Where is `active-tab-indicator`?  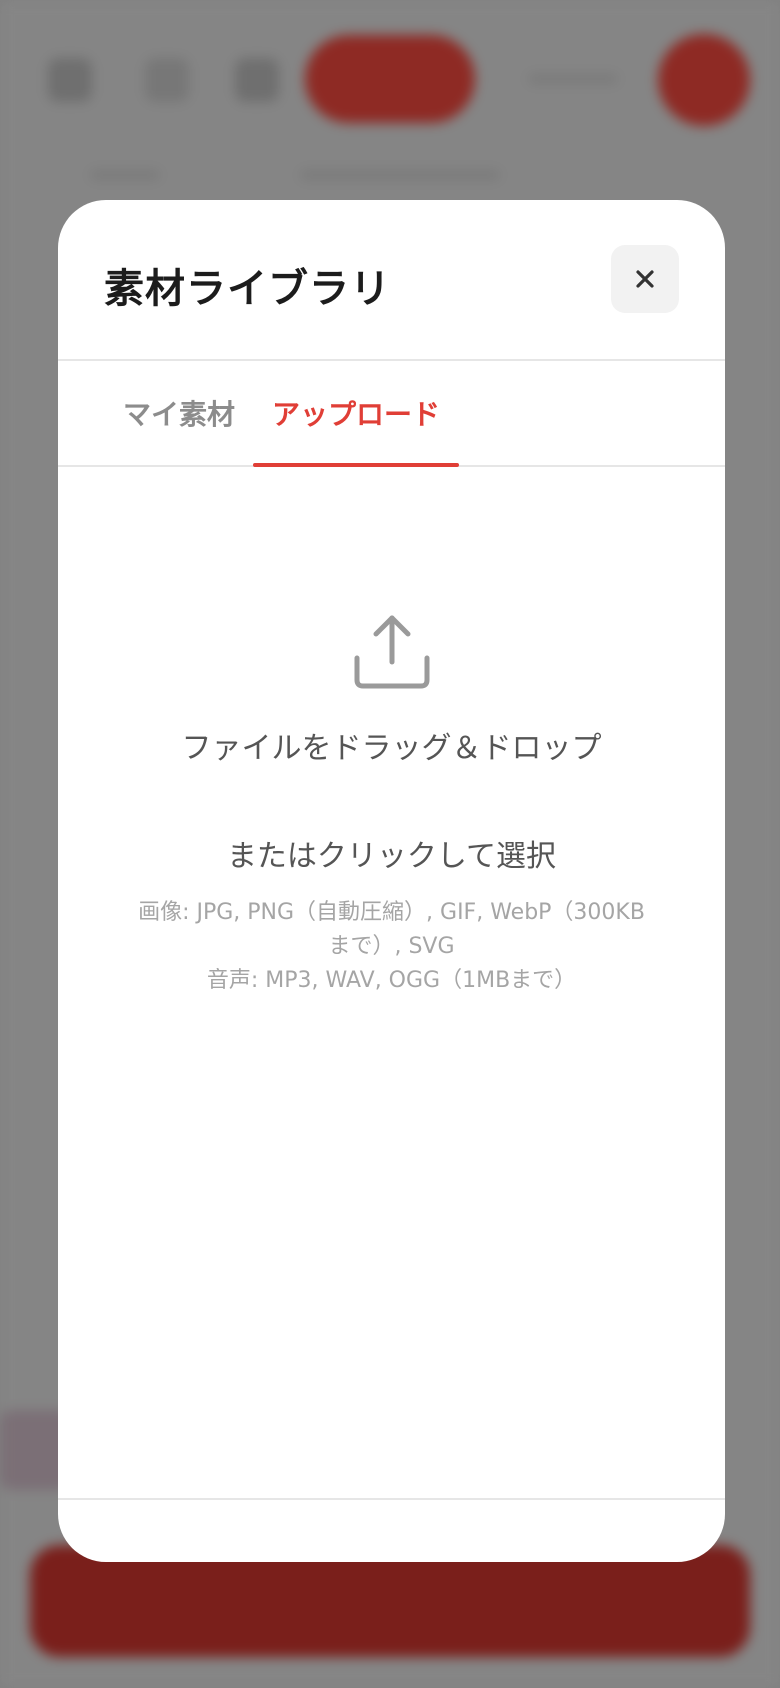
active-tab-indicator is located at coordinates (356, 465).